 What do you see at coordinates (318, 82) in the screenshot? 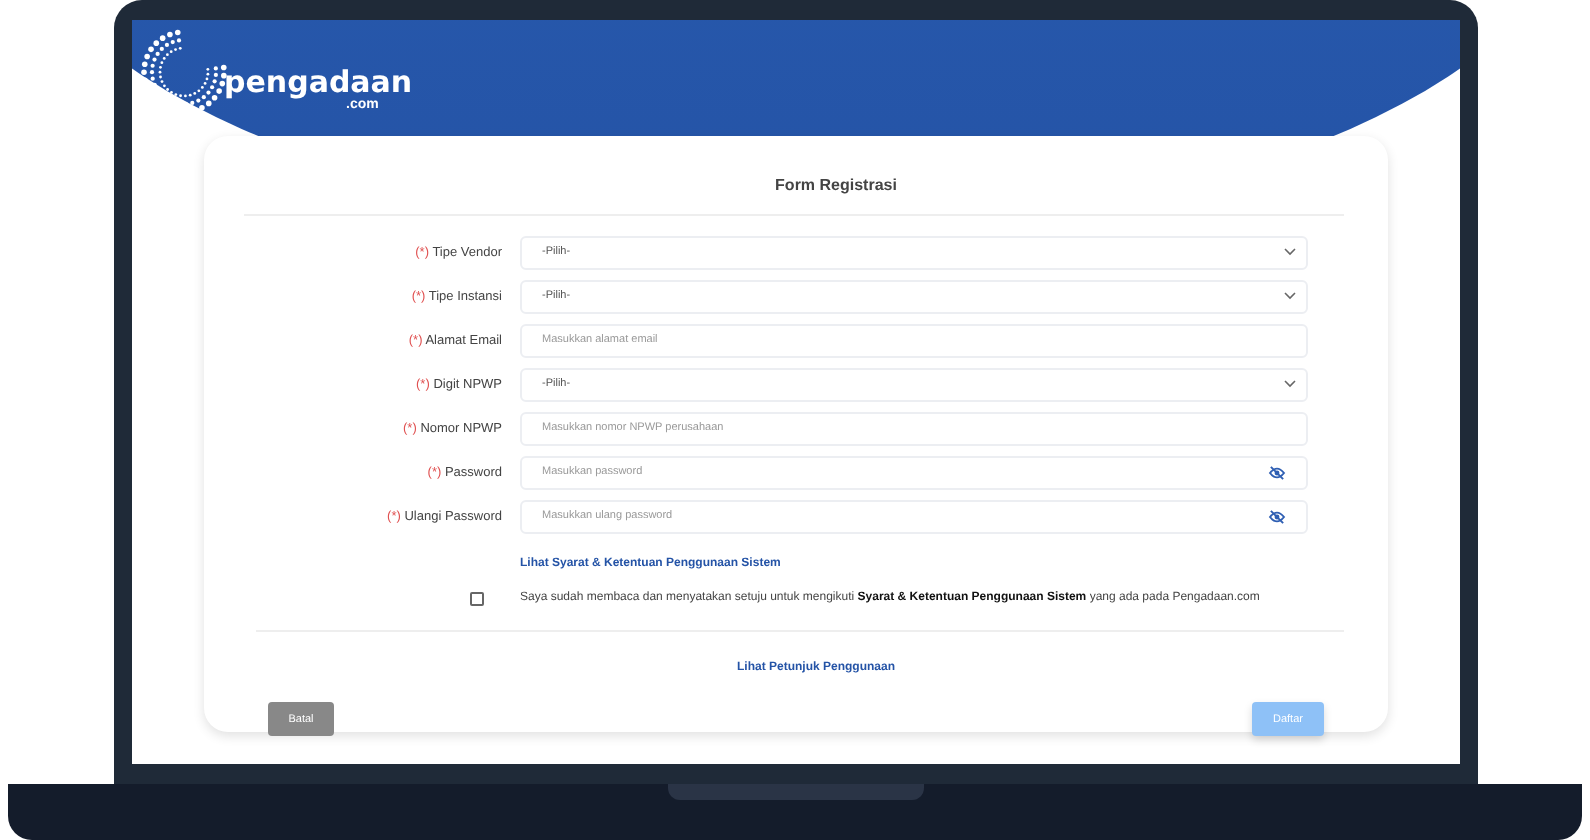
I see `logo-text: pengadaan` at bounding box center [318, 82].